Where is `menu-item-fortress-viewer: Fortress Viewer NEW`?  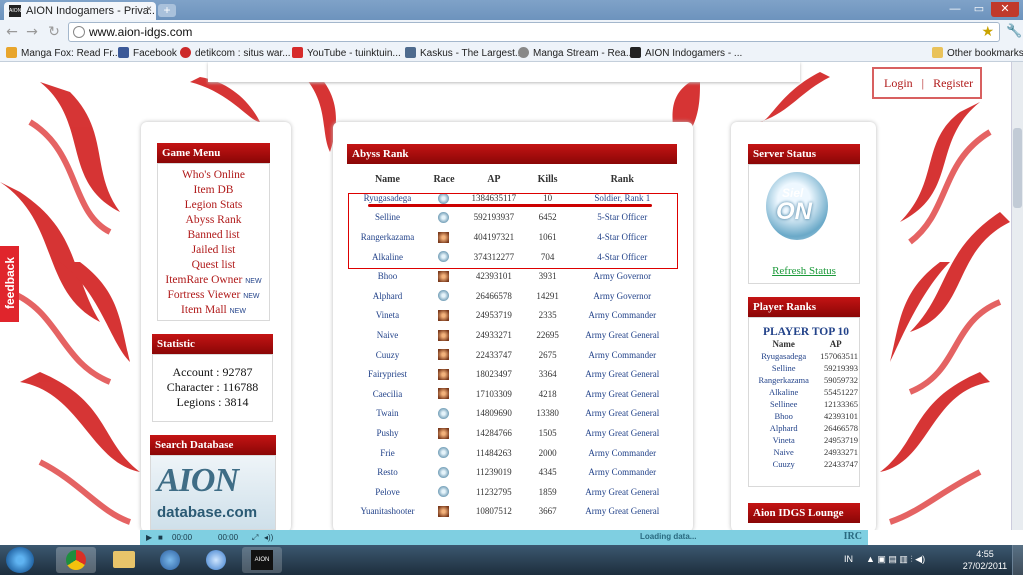 menu-item-fortress-viewer: Fortress Viewer NEW is located at coordinates (213, 295).